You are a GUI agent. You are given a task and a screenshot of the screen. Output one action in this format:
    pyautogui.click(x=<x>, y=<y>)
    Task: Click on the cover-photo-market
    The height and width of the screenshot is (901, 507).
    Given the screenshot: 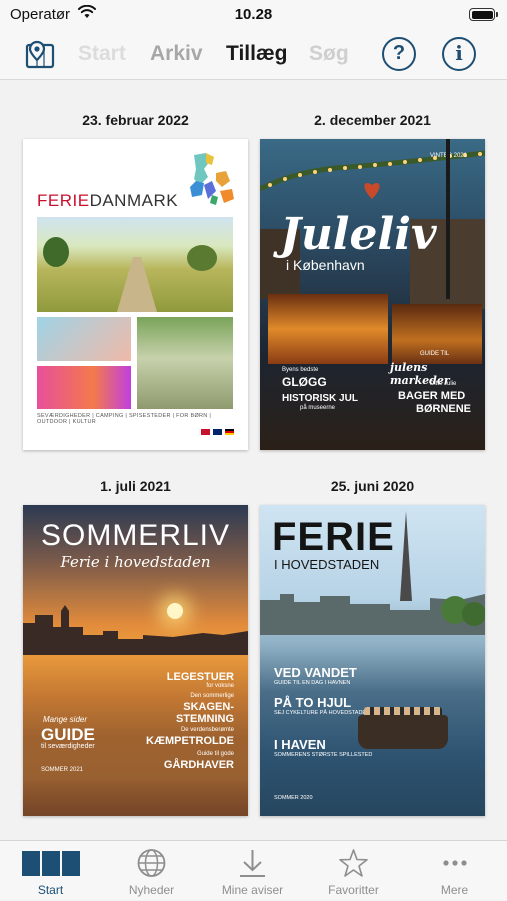 What is the action you would take?
    pyautogui.click(x=328, y=329)
    